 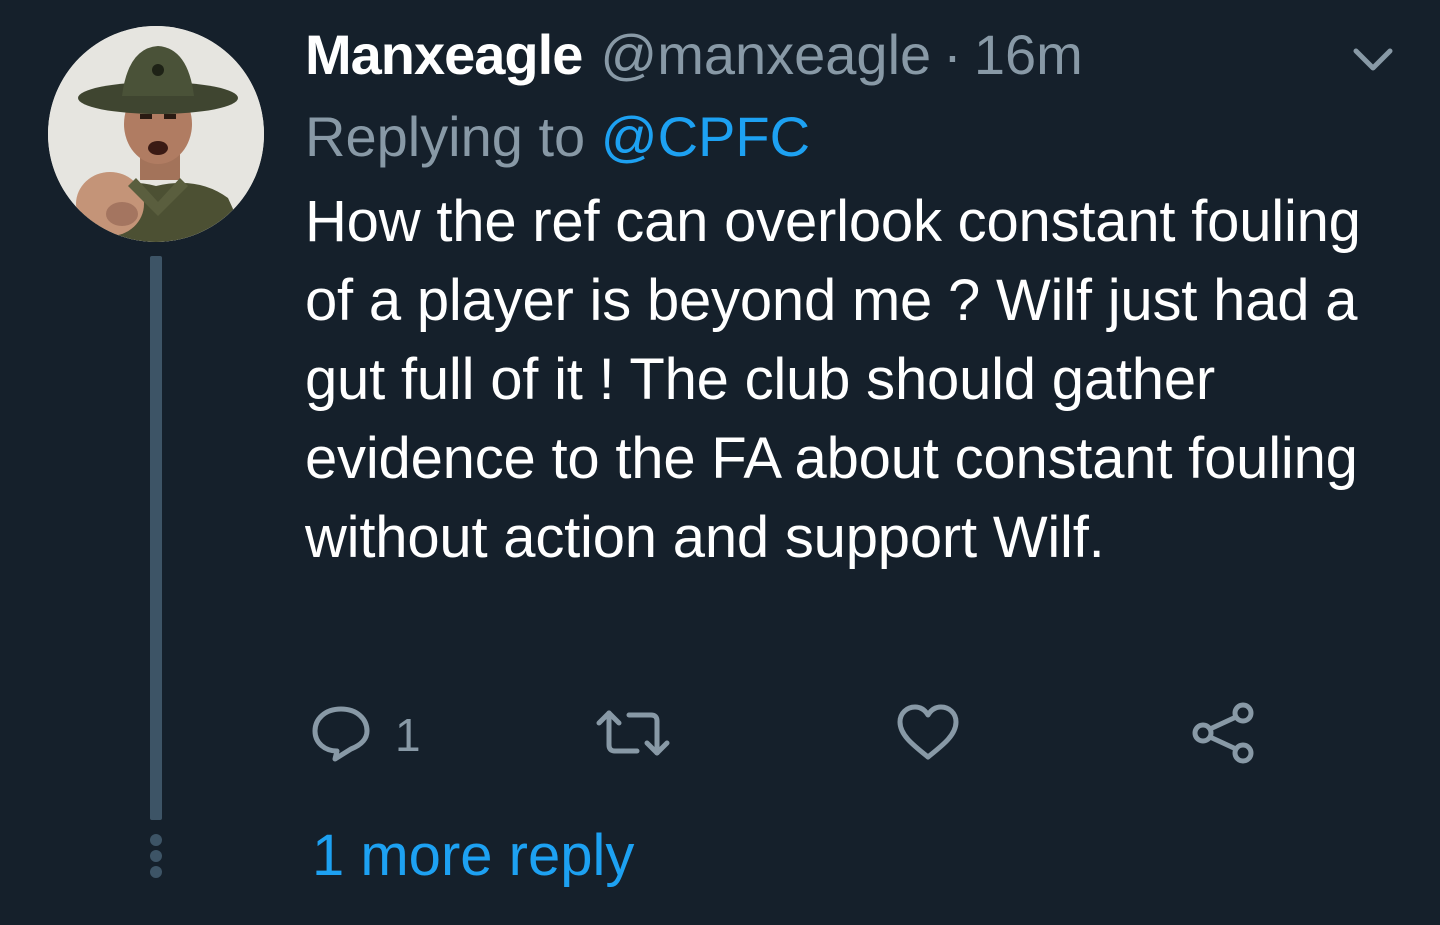 I want to click on reply-icon, so click(x=341, y=735).